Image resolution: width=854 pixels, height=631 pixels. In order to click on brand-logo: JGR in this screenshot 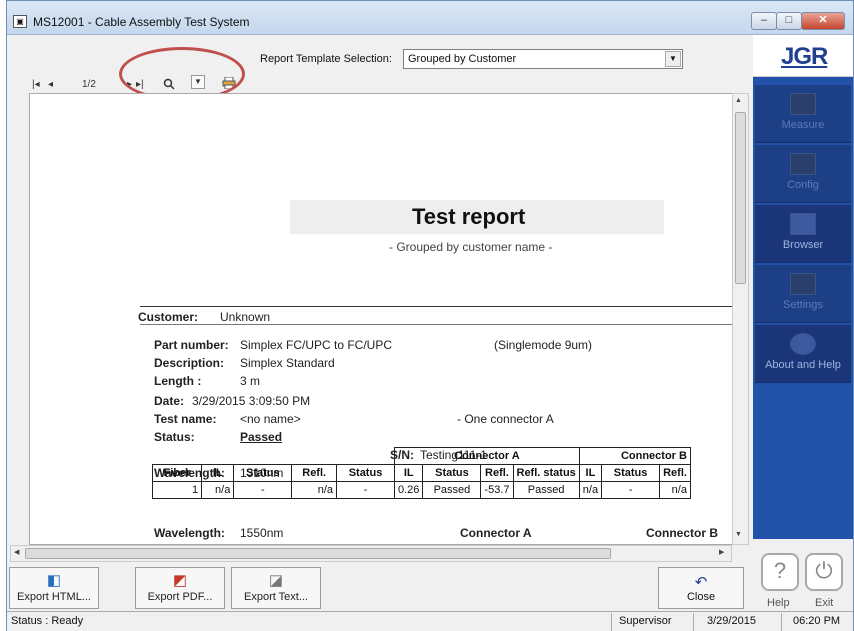, I will do `click(803, 56)`.